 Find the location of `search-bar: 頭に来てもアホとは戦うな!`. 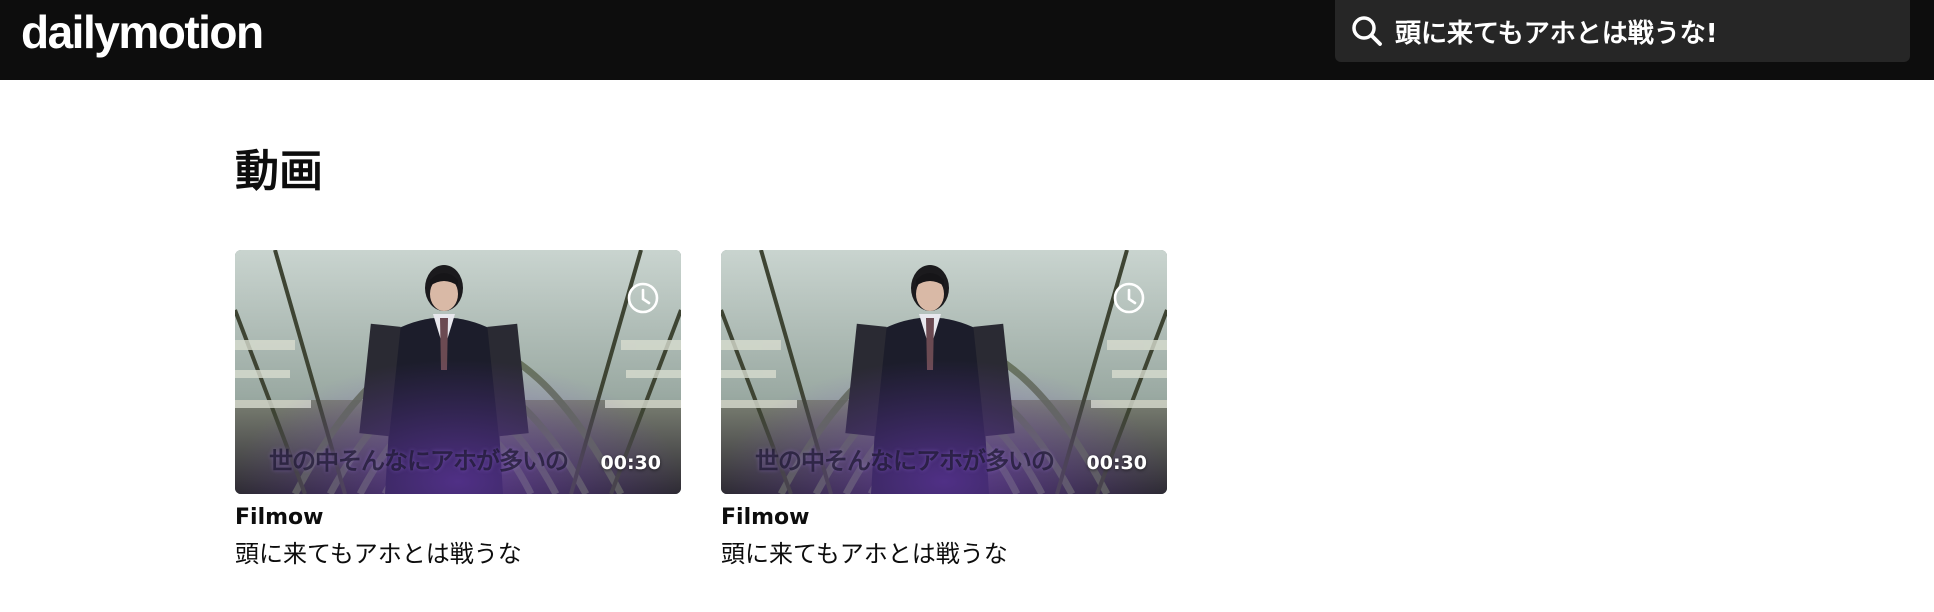

search-bar: 頭に来てもアホとは戦うな! is located at coordinates (1622, 31).